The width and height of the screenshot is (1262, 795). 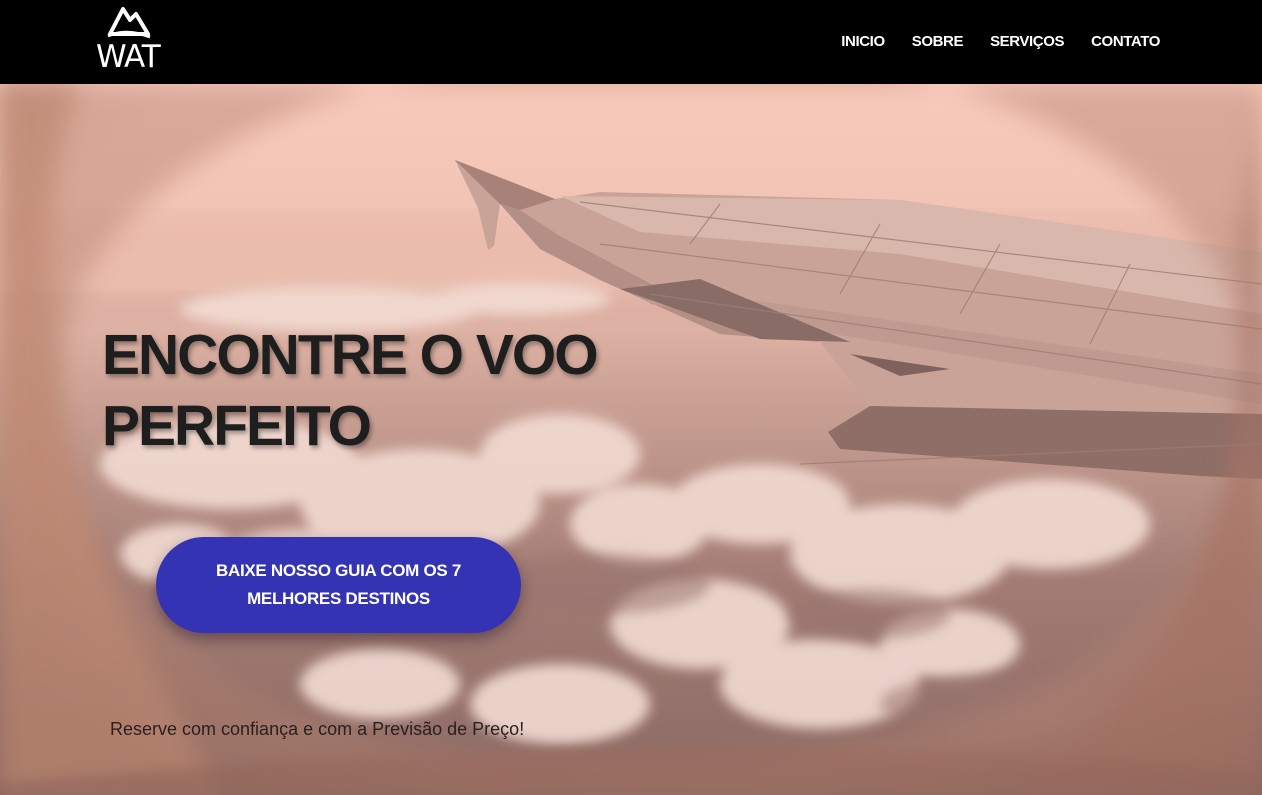 I want to click on logo-text: WAT, so click(x=128, y=57).